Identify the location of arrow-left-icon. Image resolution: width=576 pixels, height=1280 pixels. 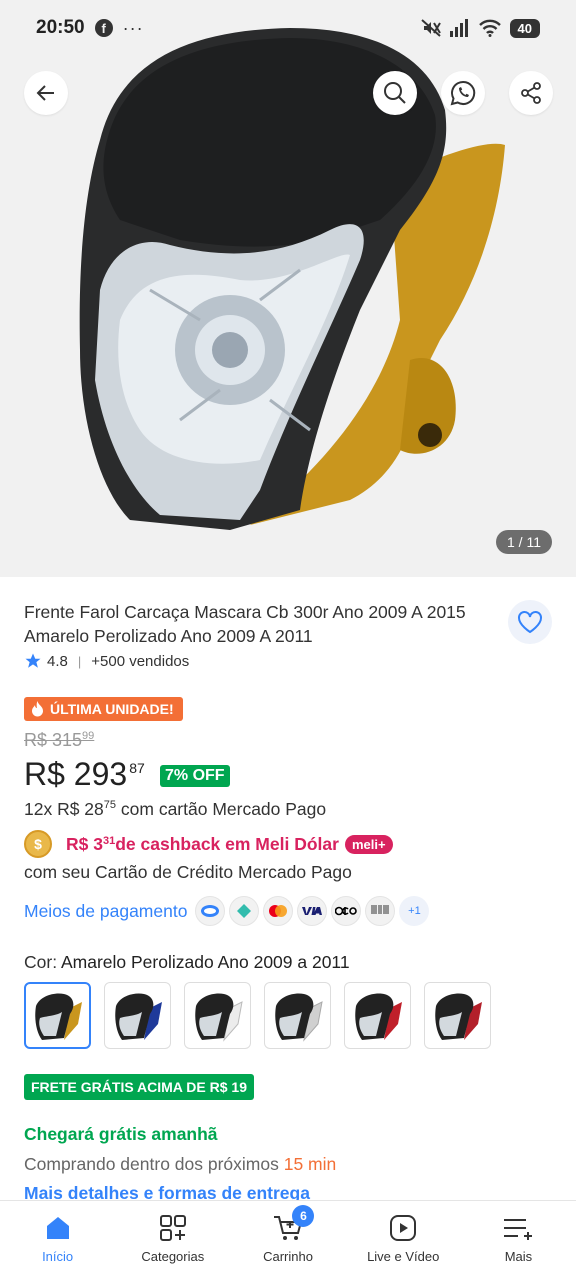
(45, 93).